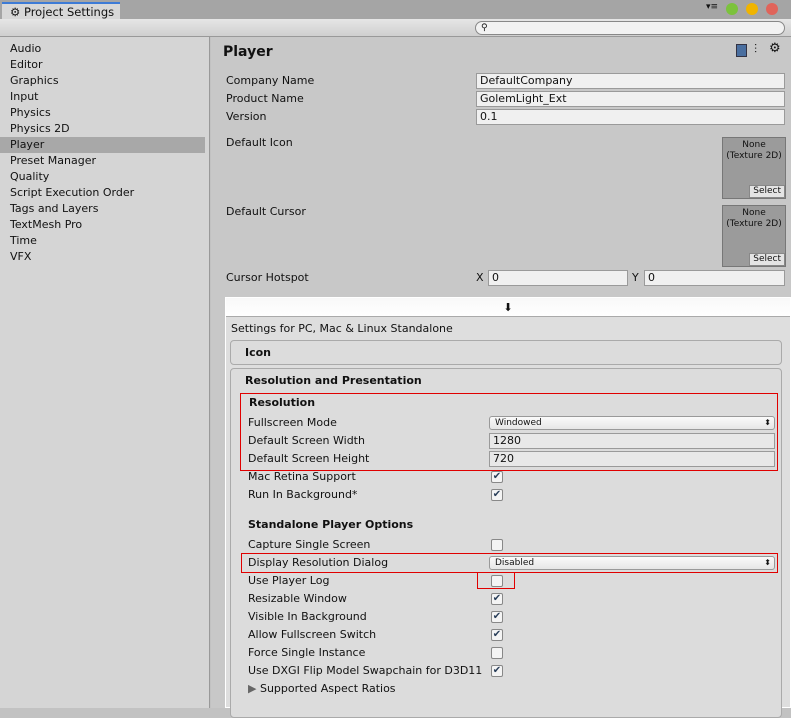  What do you see at coordinates (102, 241) in the screenshot?
I see `sidebar-item-time: Time` at bounding box center [102, 241].